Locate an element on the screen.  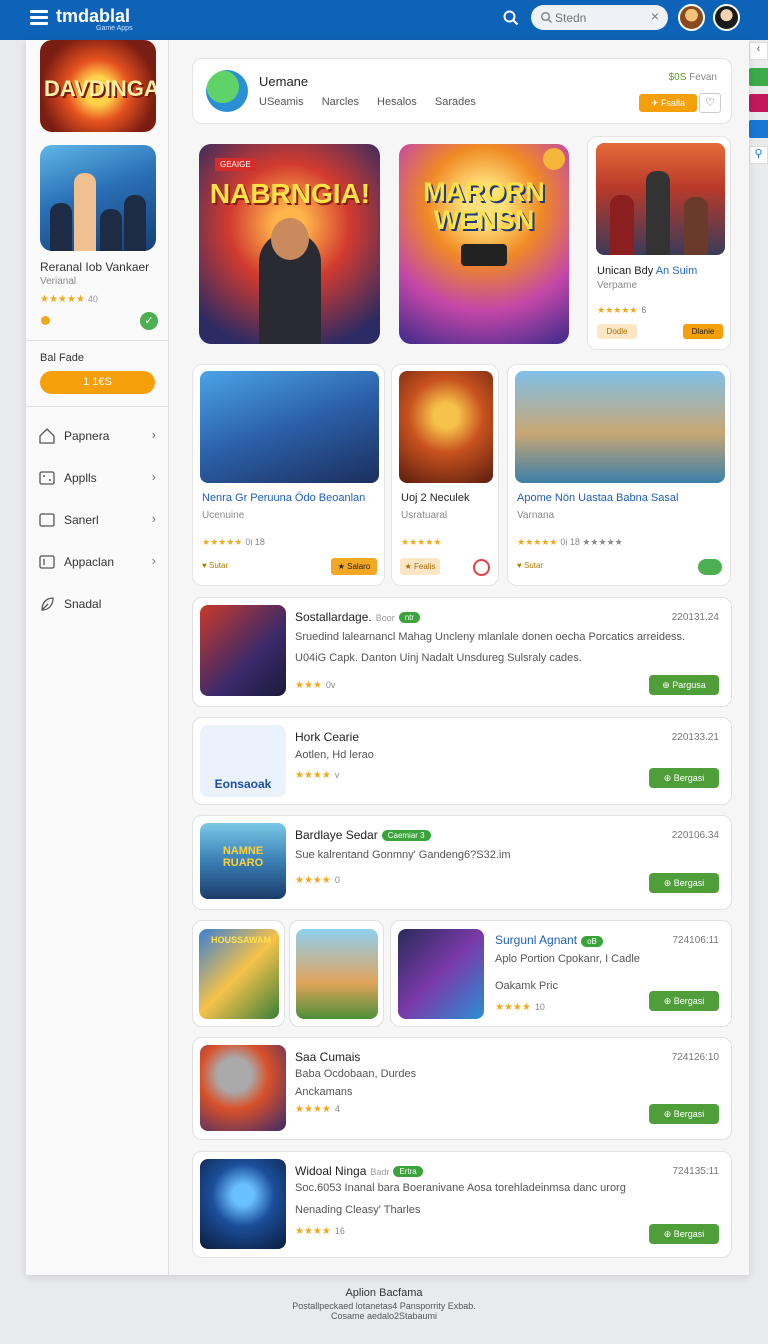
tab-hesalos: Hesalos is located at coordinates (397, 102).